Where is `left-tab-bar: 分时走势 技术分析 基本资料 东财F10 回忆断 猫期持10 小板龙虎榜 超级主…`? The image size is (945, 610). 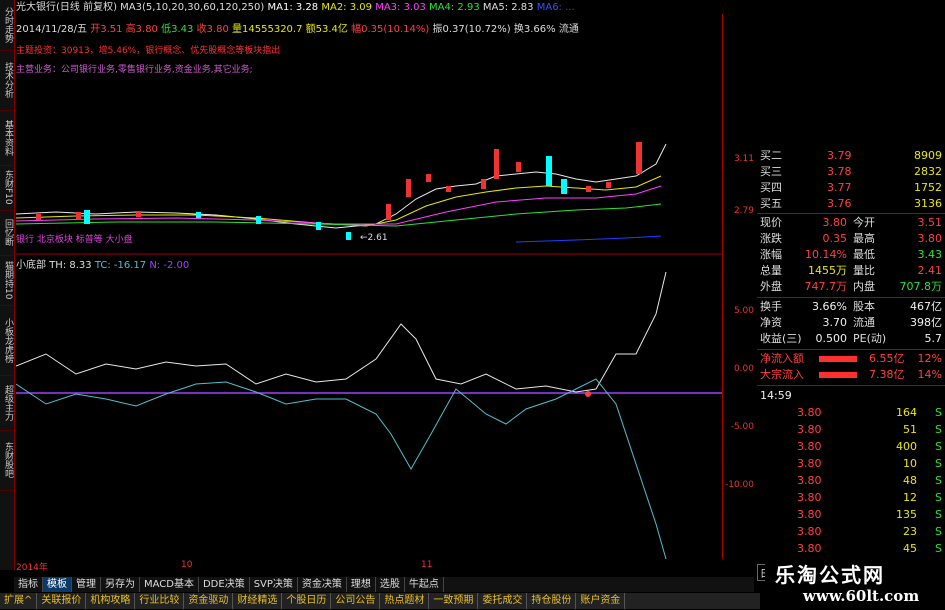
left-tab-bar: 分时走势 技术分析 基本资料 东财F10 回忆断 猫期持10 小板龙虎榜 超级主… is located at coordinates (7, 285).